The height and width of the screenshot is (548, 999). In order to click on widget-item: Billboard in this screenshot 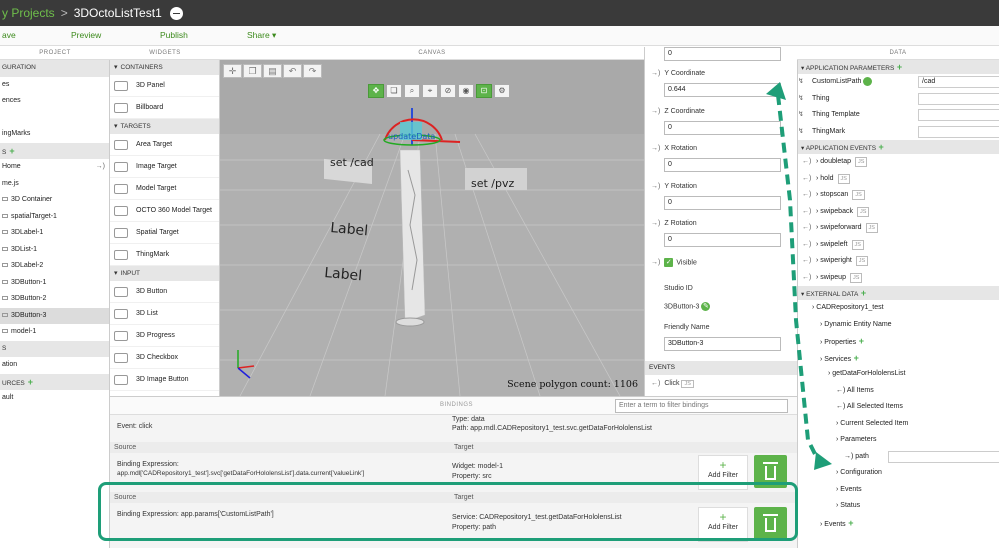, I will do `click(164, 108)`.